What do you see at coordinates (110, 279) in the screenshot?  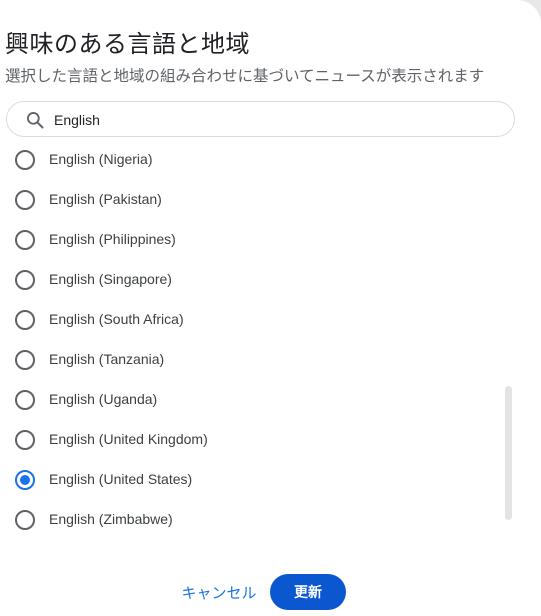 I see `option-label: English (Singapore)` at bounding box center [110, 279].